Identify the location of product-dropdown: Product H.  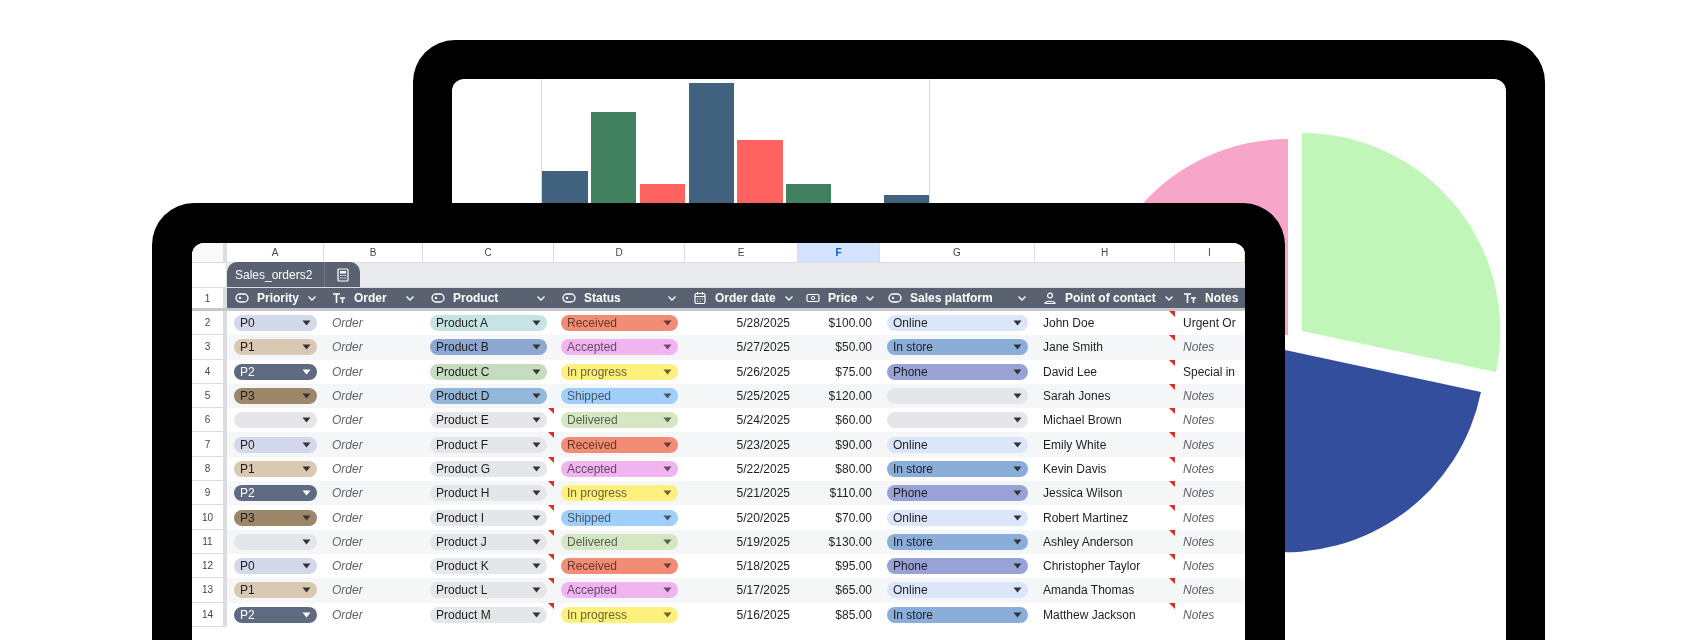
(488, 493).